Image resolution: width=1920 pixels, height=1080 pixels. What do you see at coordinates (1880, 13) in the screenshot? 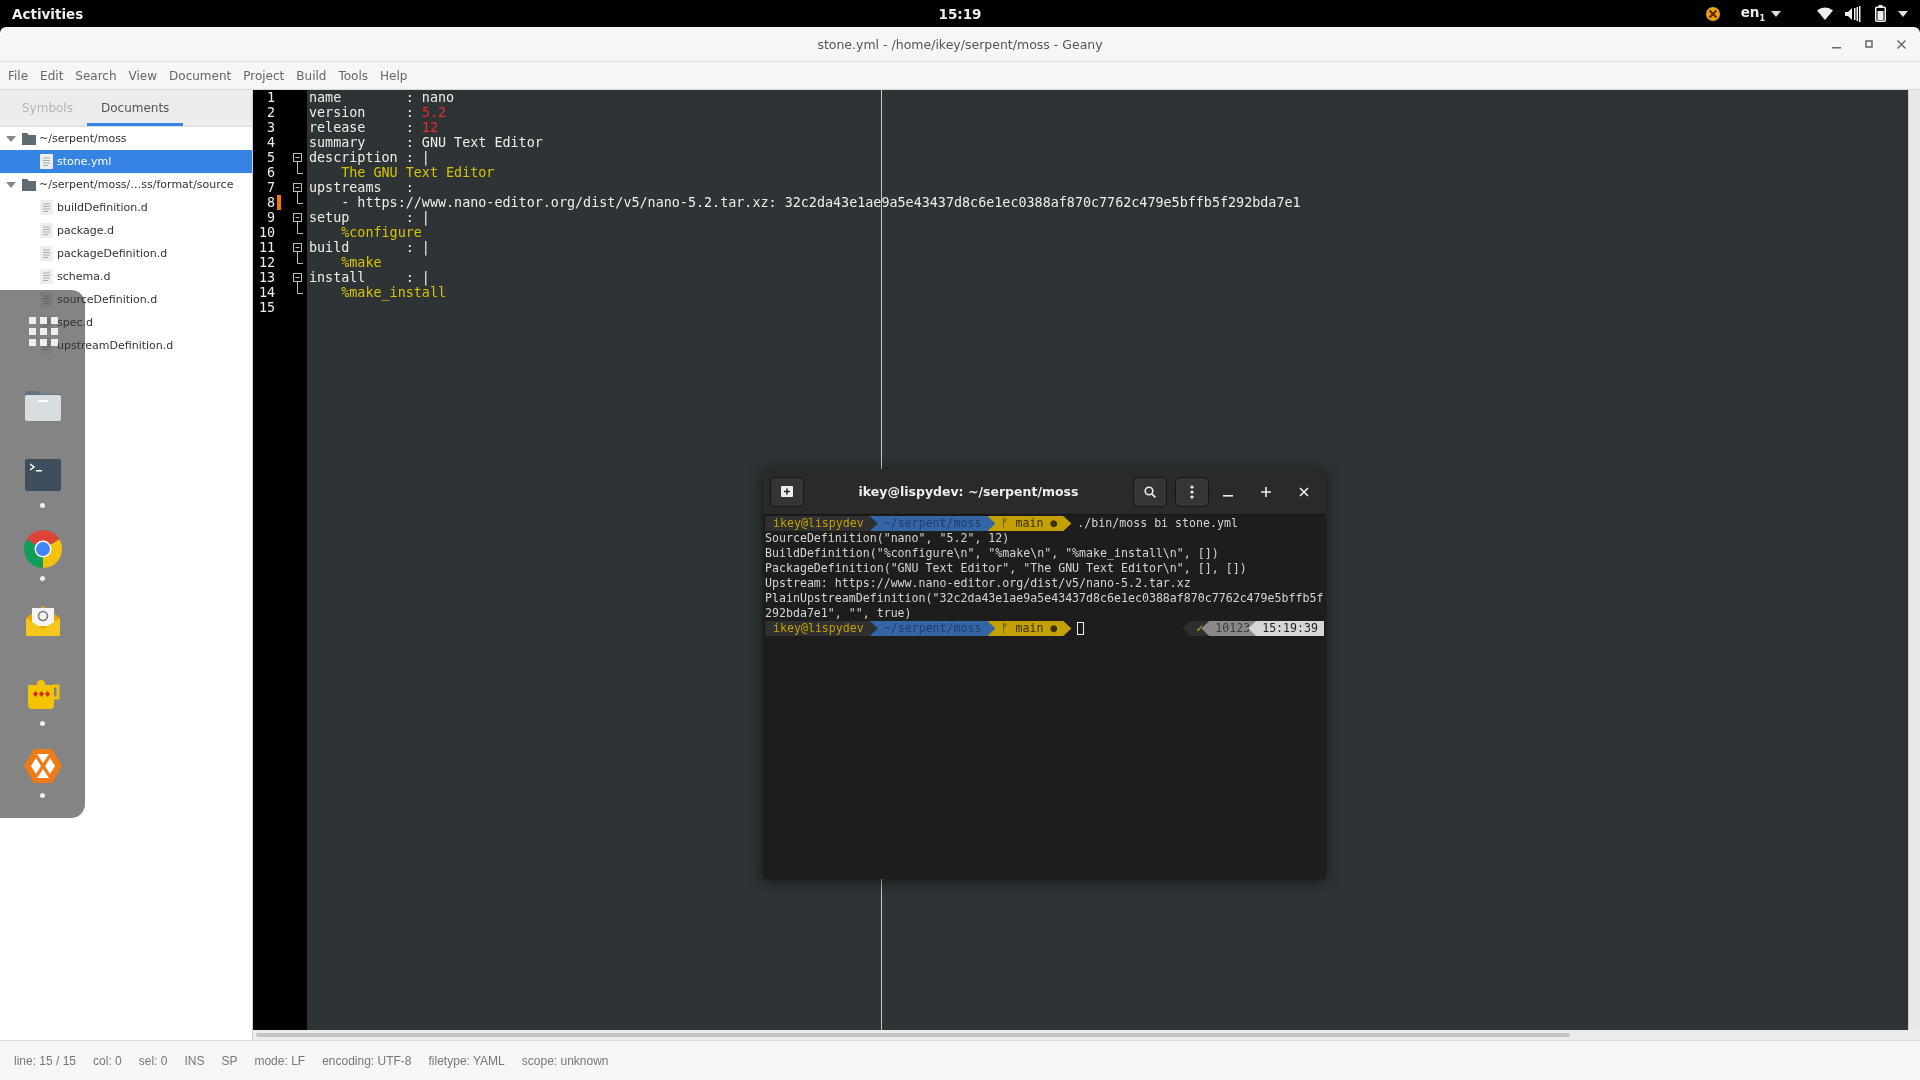
I see `battery-icon` at bounding box center [1880, 13].